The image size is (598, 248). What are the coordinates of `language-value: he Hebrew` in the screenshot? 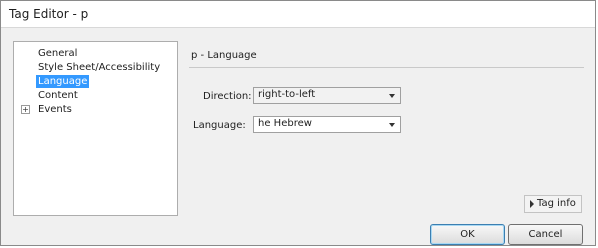 It's located at (285, 123).